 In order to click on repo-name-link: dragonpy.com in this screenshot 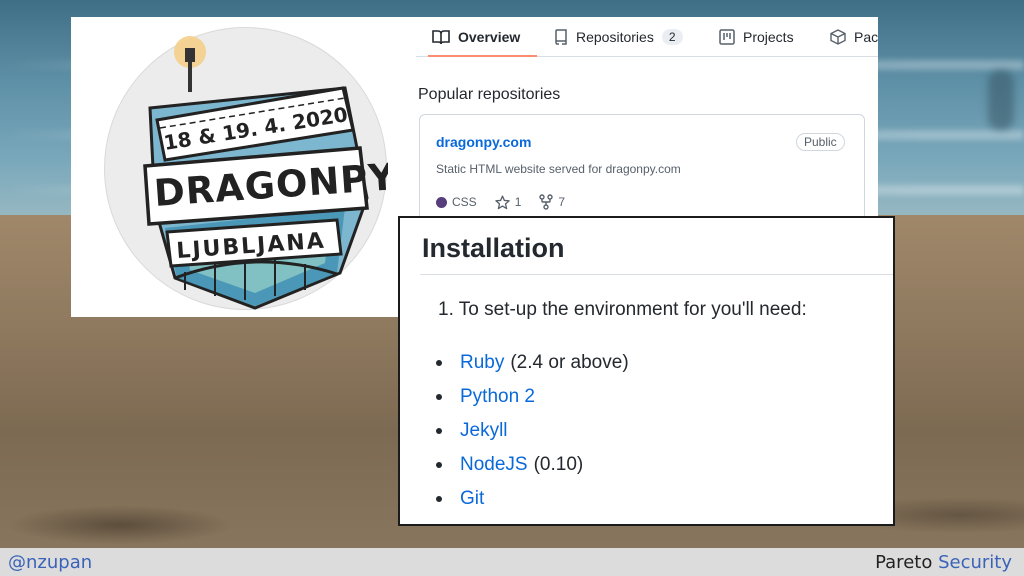, I will do `click(483, 142)`.